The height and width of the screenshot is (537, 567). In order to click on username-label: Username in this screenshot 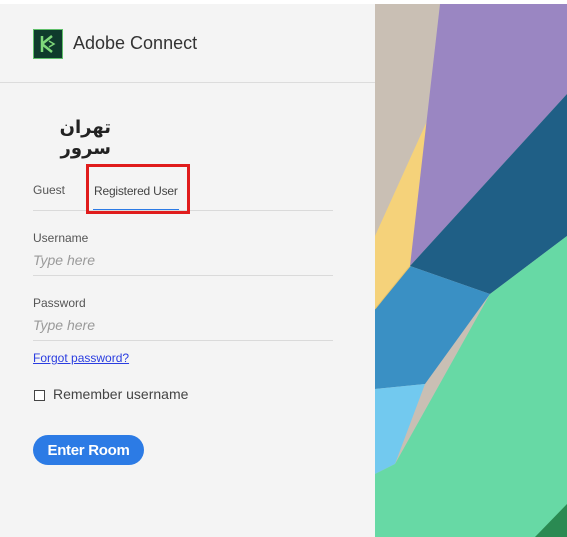, I will do `click(61, 238)`.